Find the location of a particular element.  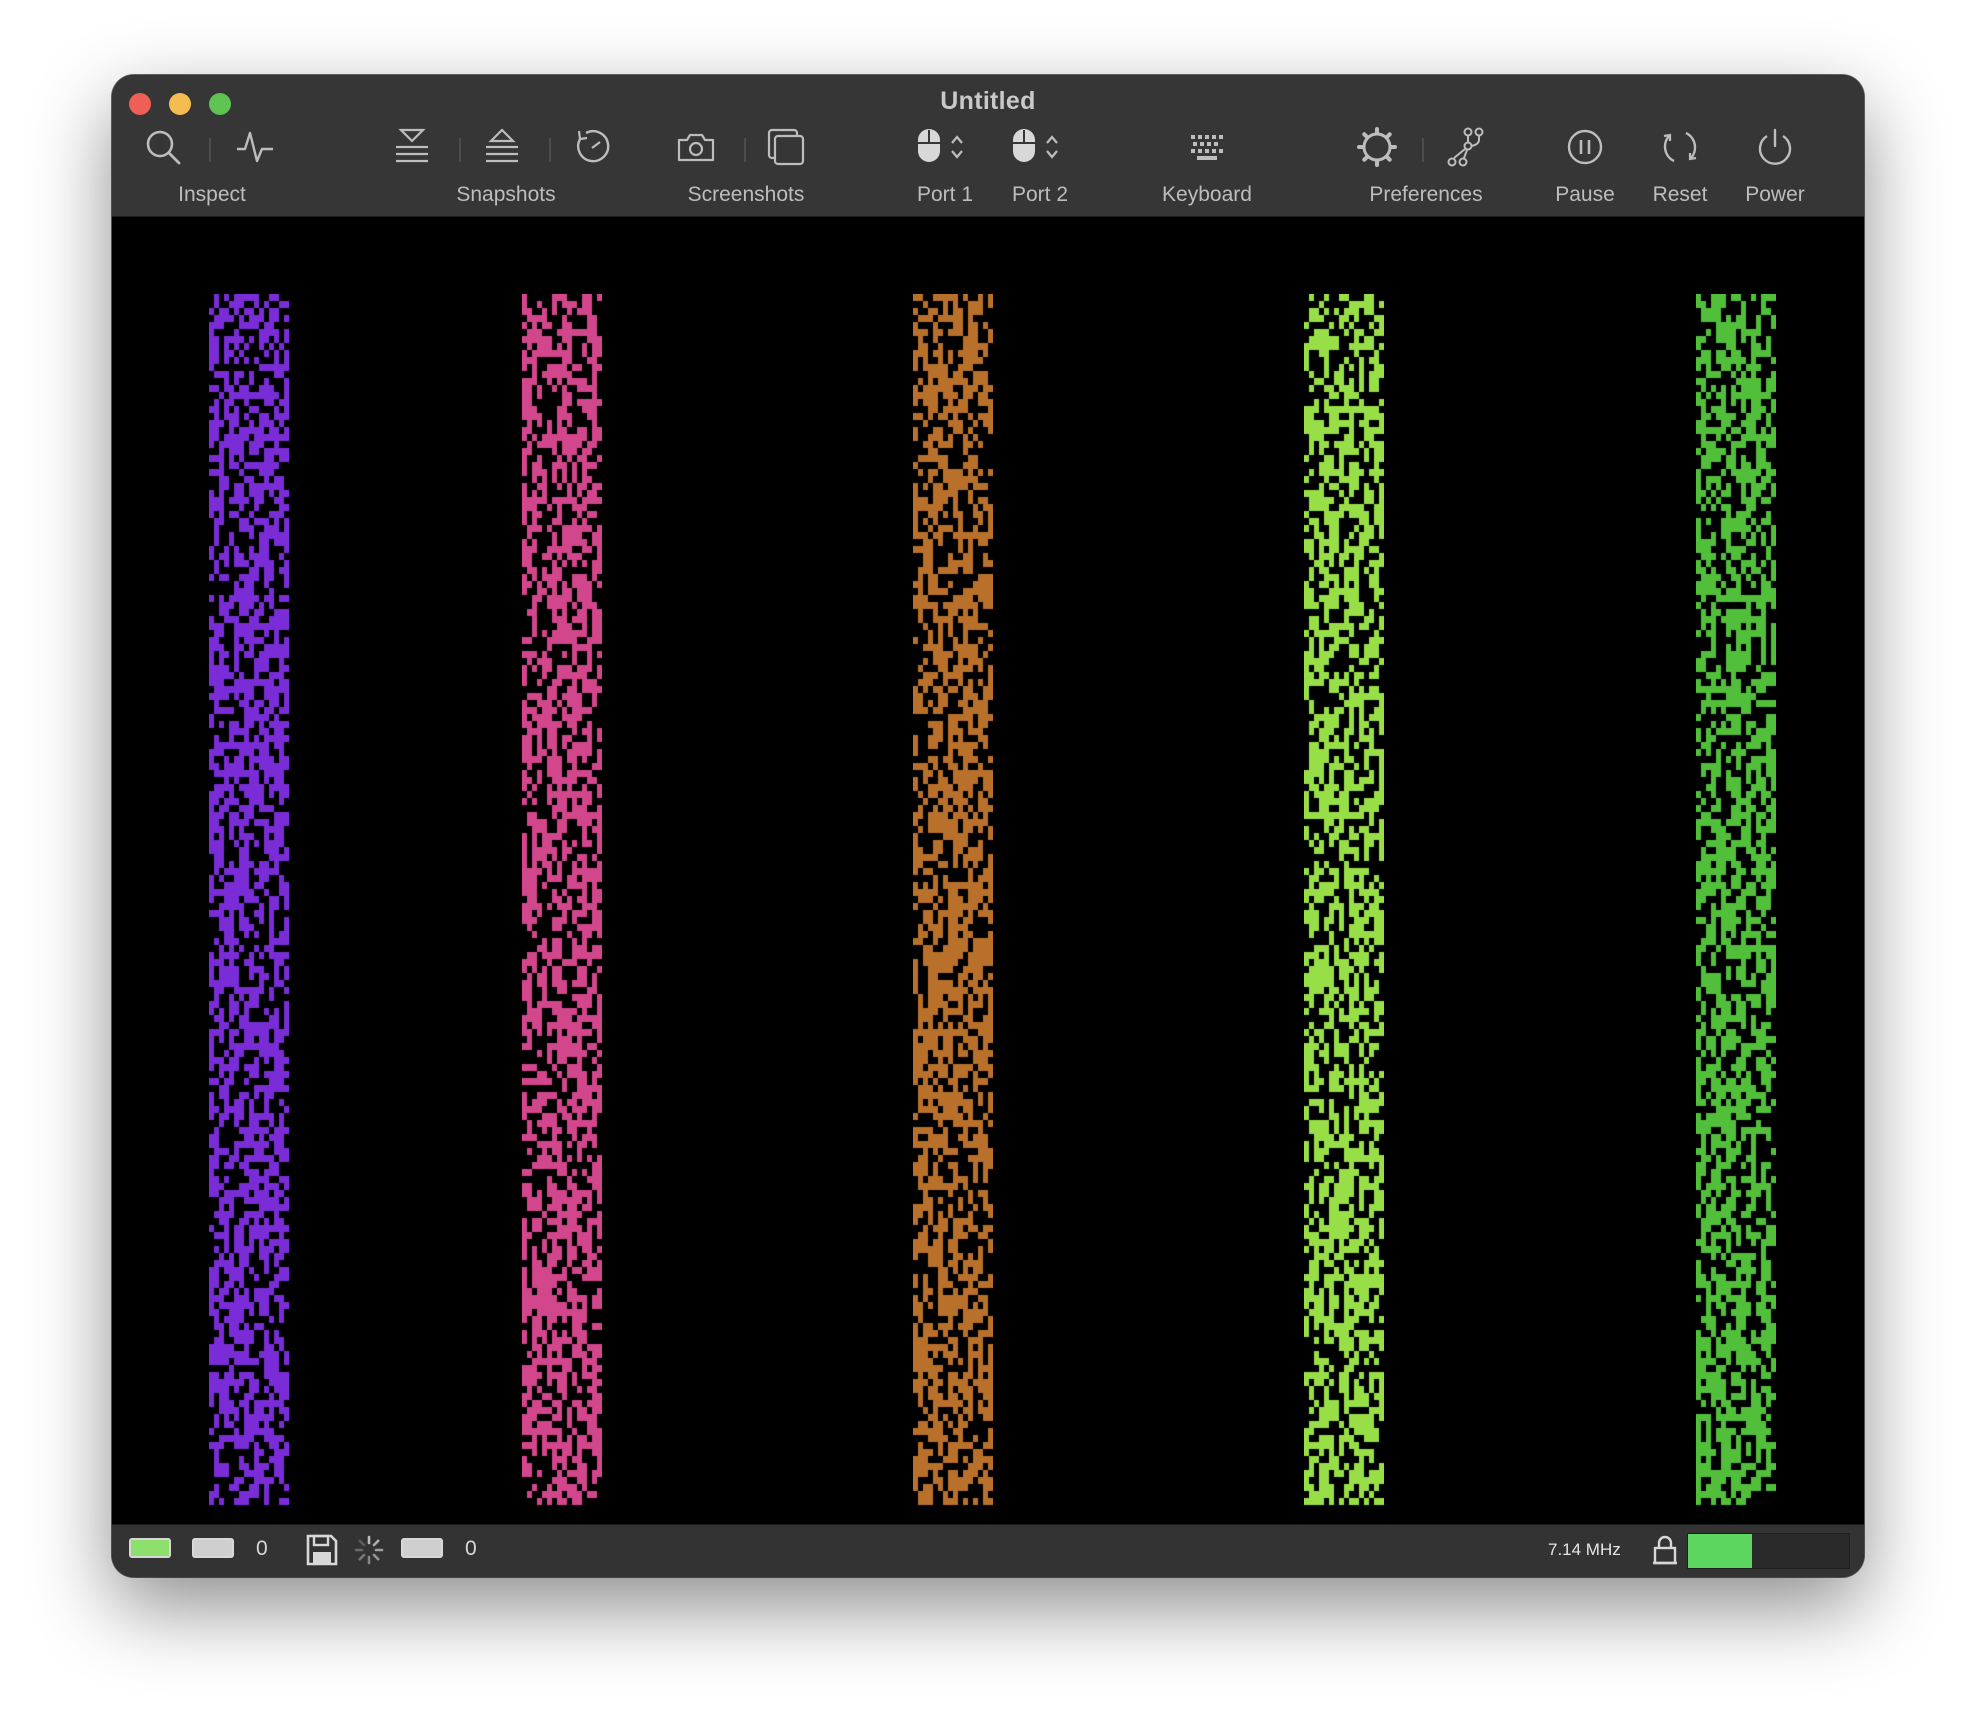

gear-icon is located at coordinates (1377, 147).